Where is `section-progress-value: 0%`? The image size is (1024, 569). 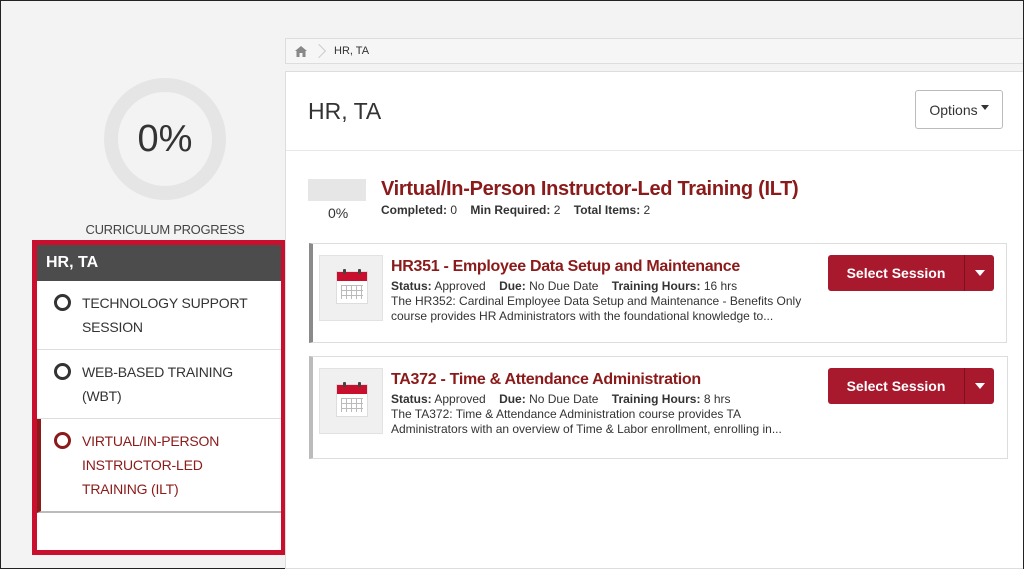
section-progress-value: 0% is located at coordinates (338, 213).